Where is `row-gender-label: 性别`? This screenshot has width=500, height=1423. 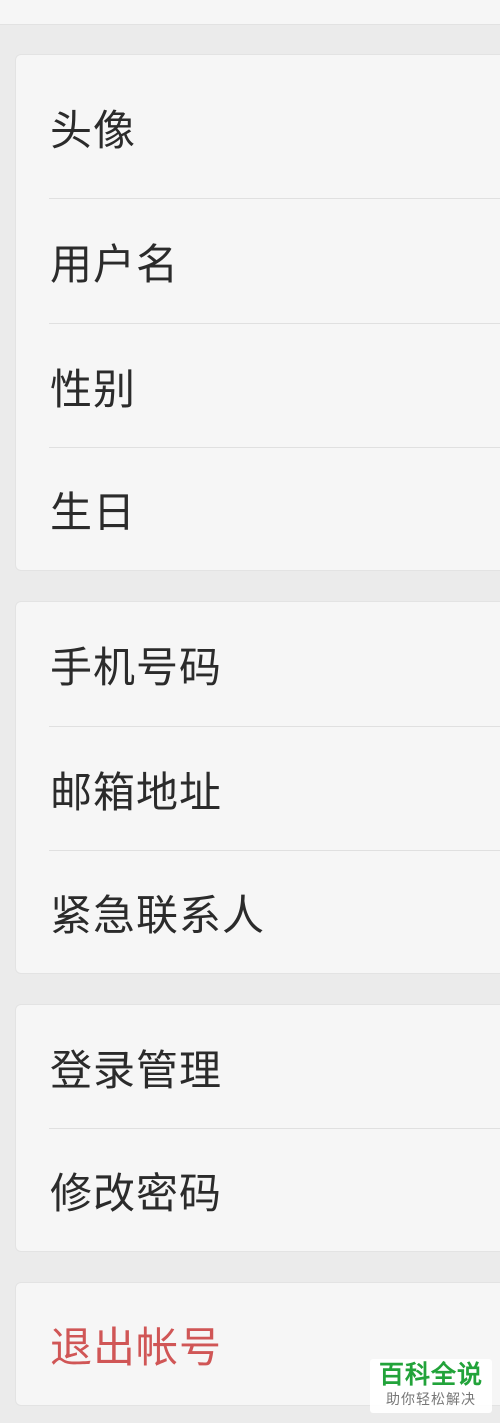 row-gender-label: 性别 is located at coordinates (93, 389).